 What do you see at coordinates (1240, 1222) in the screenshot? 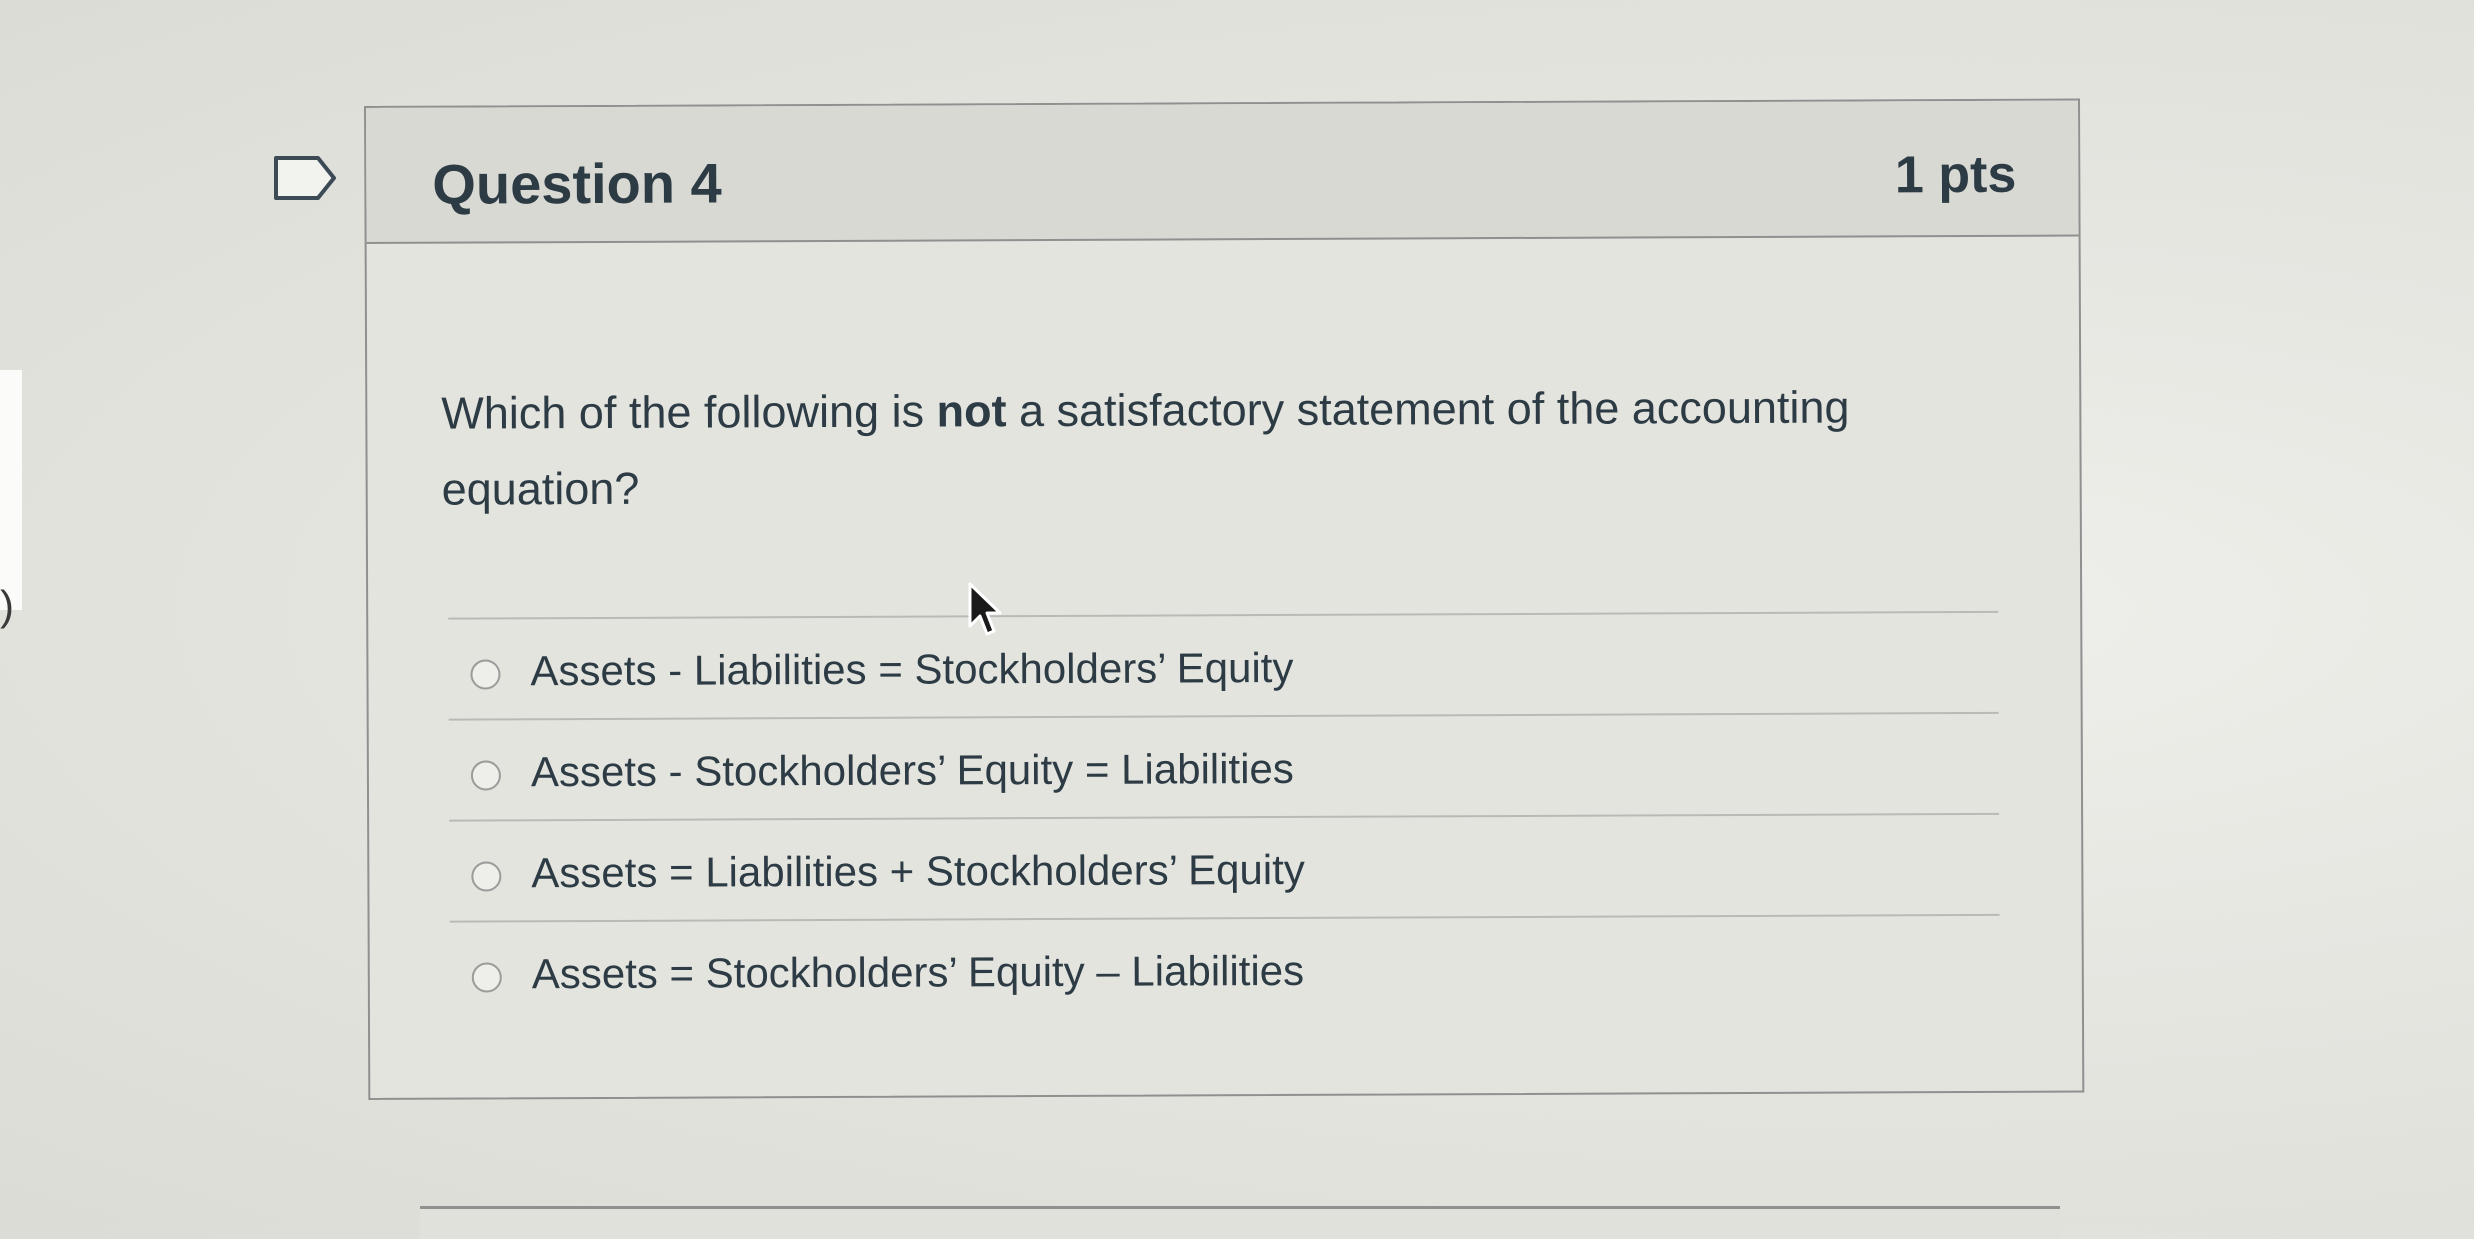
I see `next-question-card-edge` at bounding box center [1240, 1222].